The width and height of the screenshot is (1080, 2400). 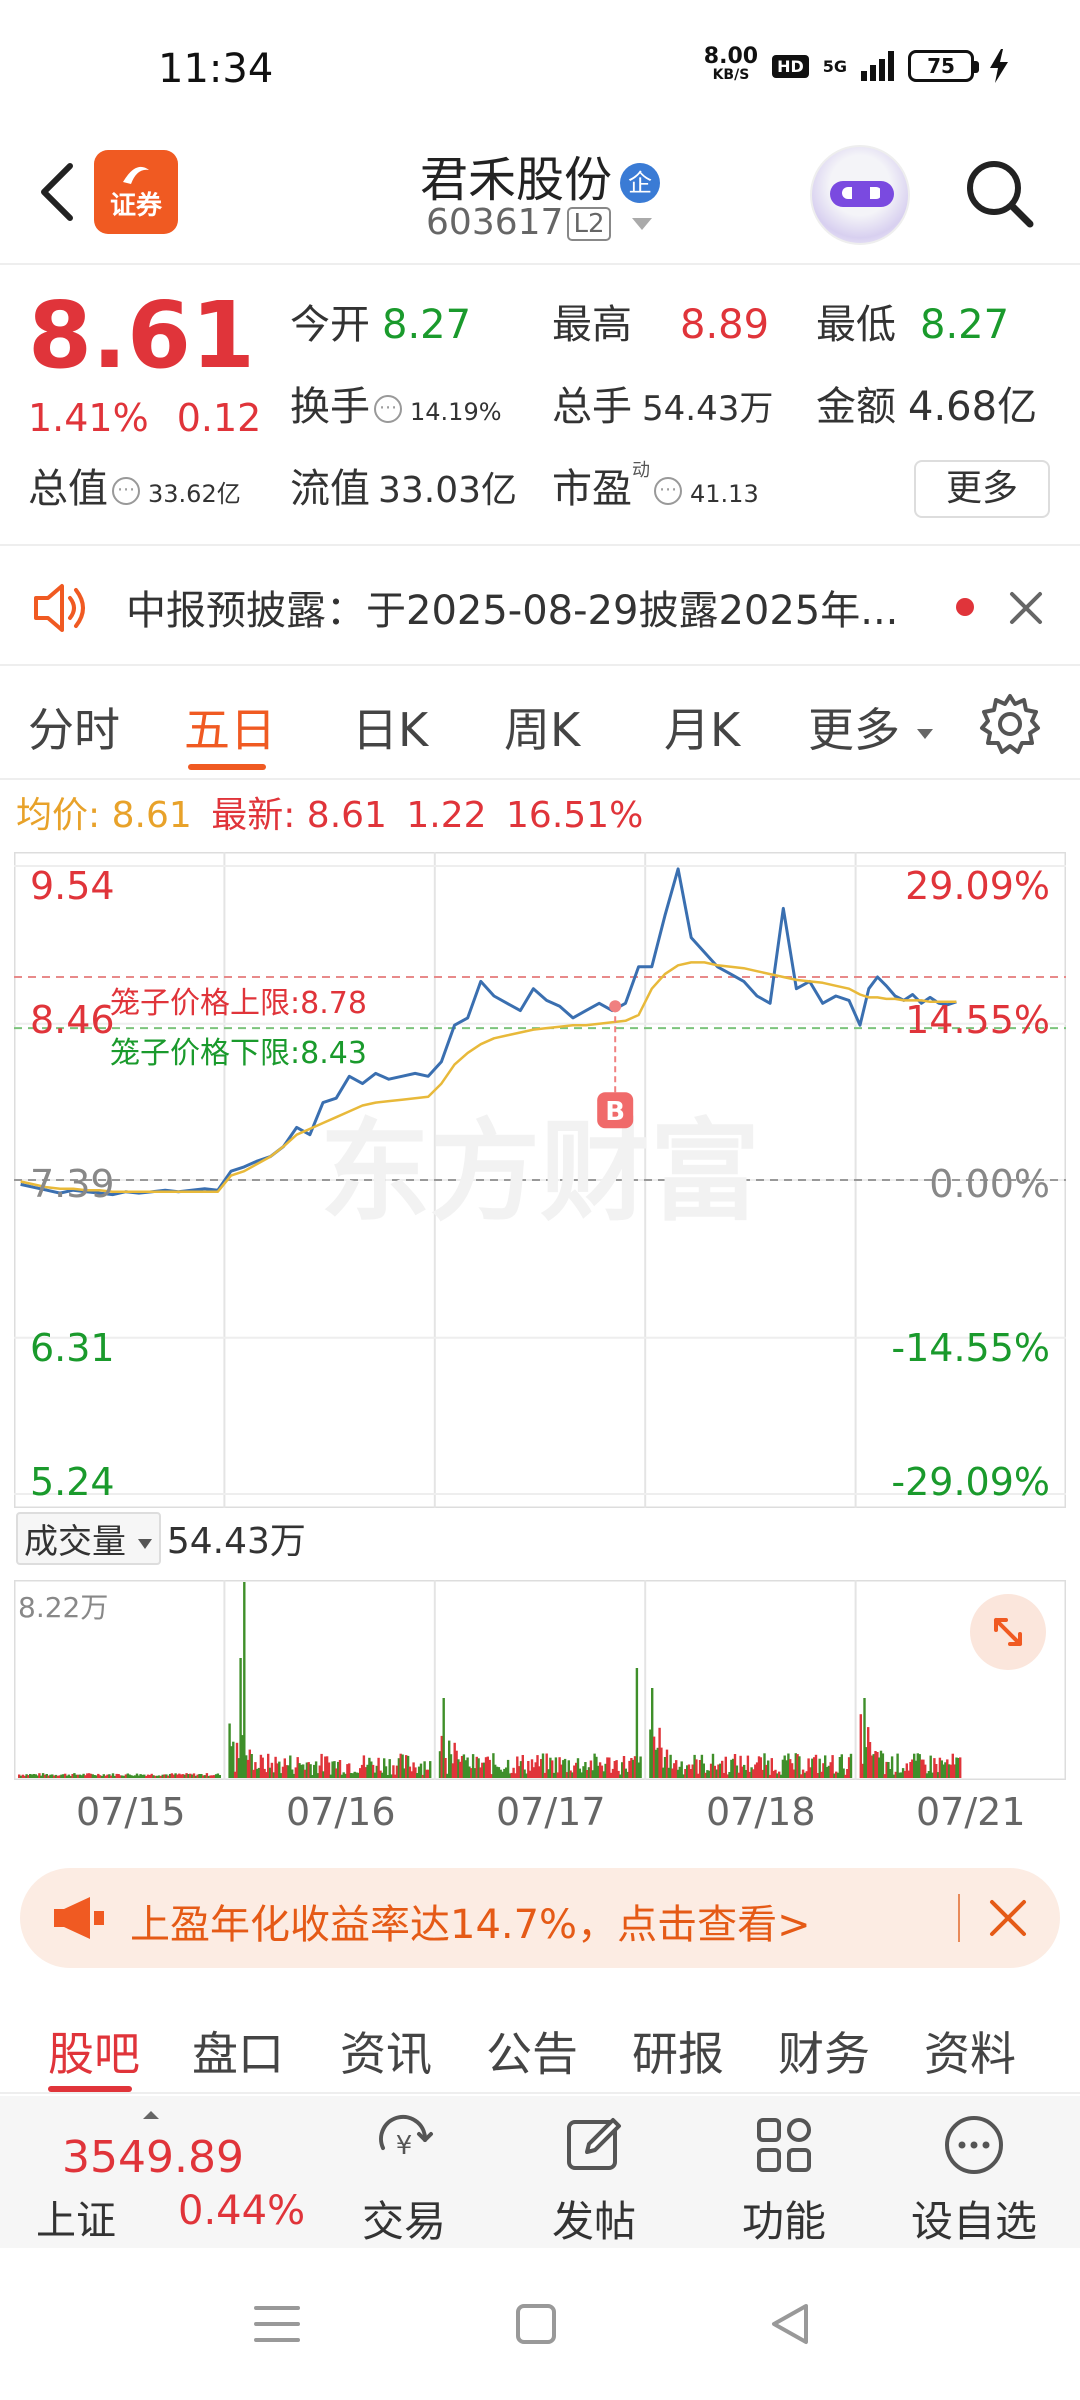 I want to click on settings-gear-icon, so click(x=1010, y=724).